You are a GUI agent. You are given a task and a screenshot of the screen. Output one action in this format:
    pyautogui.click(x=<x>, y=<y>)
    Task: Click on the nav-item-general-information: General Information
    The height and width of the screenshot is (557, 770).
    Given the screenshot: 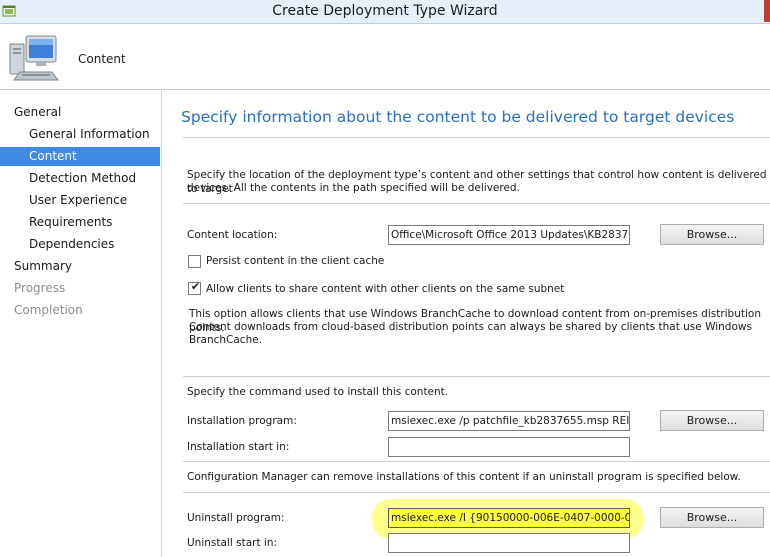 What is the action you would take?
    pyautogui.click(x=80, y=134)
    